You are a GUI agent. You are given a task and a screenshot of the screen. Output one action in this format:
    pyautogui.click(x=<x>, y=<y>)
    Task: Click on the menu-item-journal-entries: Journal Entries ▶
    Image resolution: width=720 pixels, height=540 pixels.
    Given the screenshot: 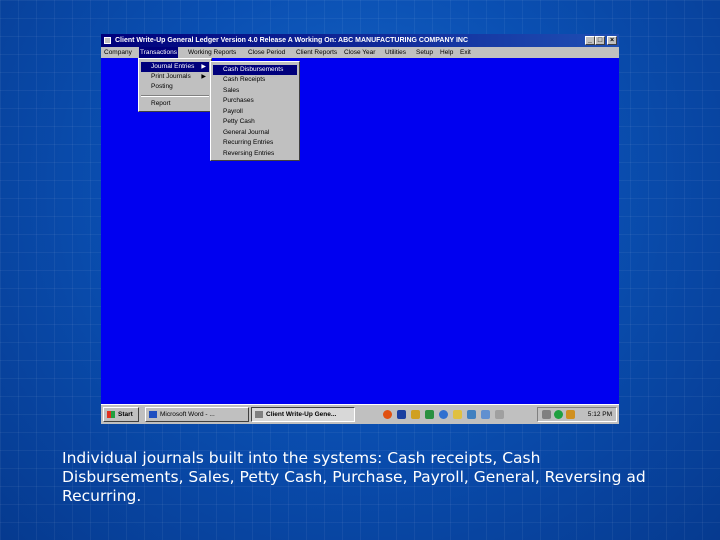 What is the action you would take?
    pyautogui.click(x=175, y=67)
    